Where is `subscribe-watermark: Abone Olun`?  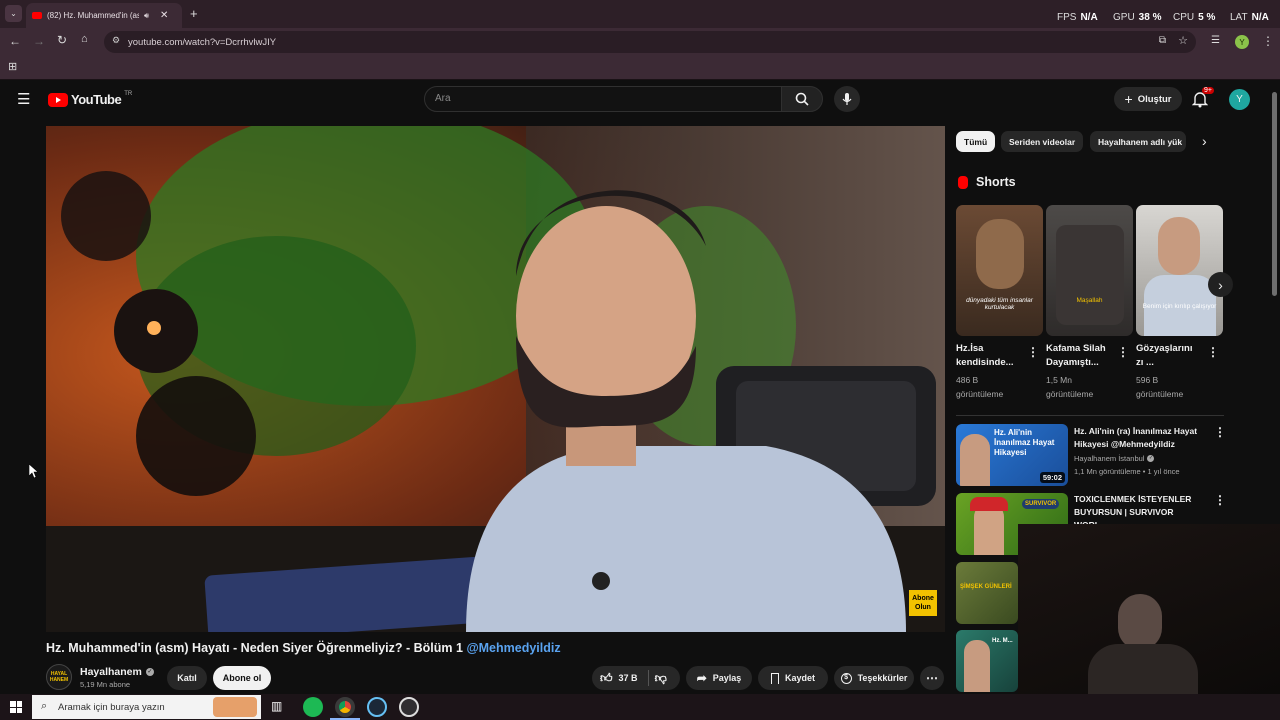
subscribe-watermark: Abone Olun is located at coordinates (923, 603).